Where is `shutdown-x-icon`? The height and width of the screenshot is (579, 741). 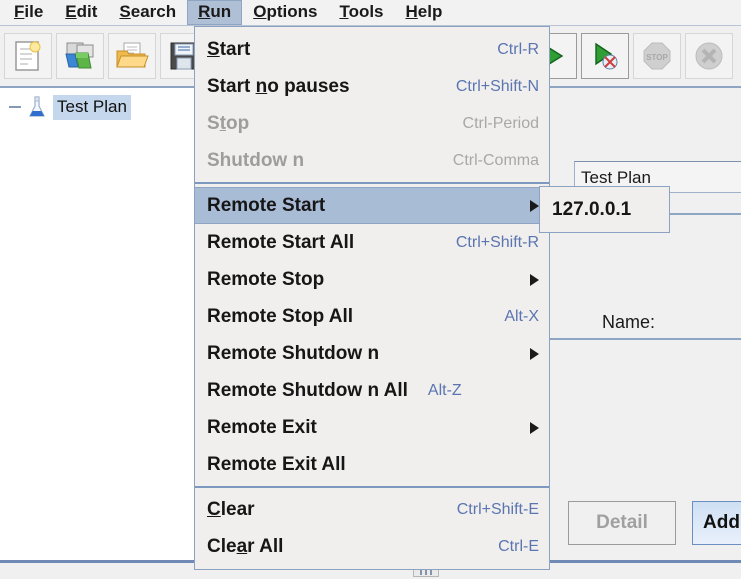
shutdown-x-icon is located at coordinates (709, 56).